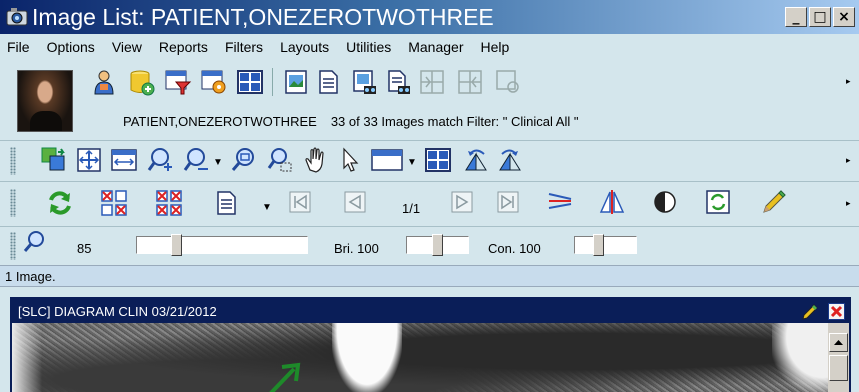 Image resolution: width=859 pixels, height=392 pixels. I want to click on invert-icon, so click(665, 202).